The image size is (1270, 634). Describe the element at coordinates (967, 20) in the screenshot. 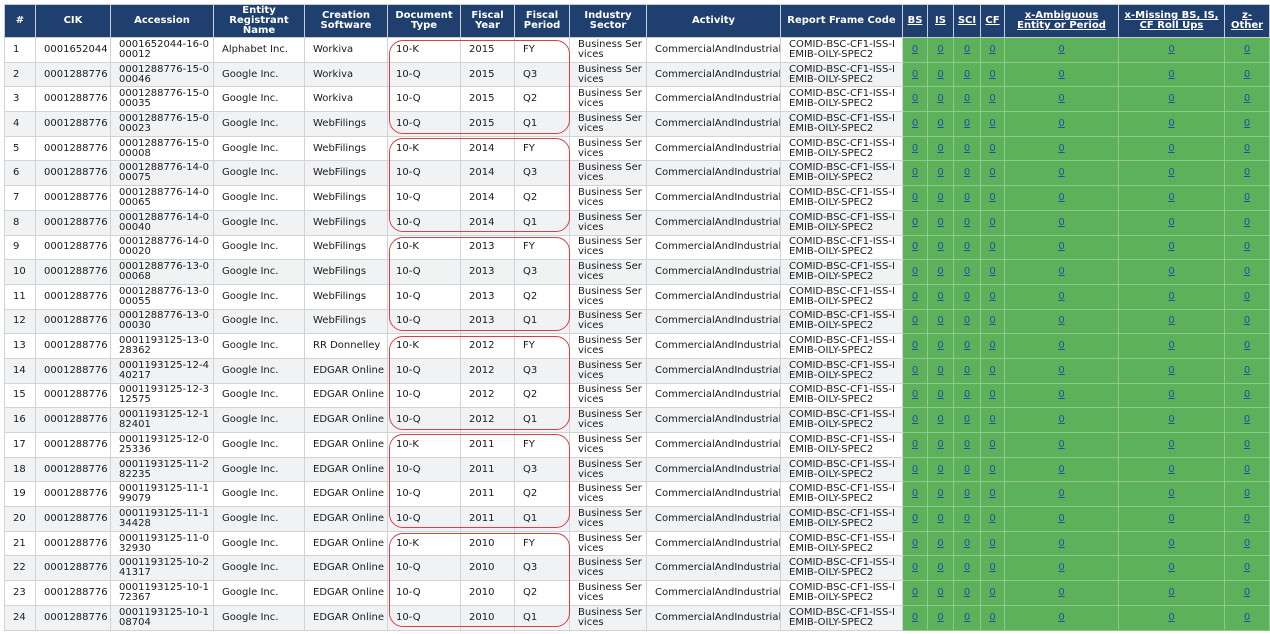

I see `col-header-sci-link: SCI` at that location.